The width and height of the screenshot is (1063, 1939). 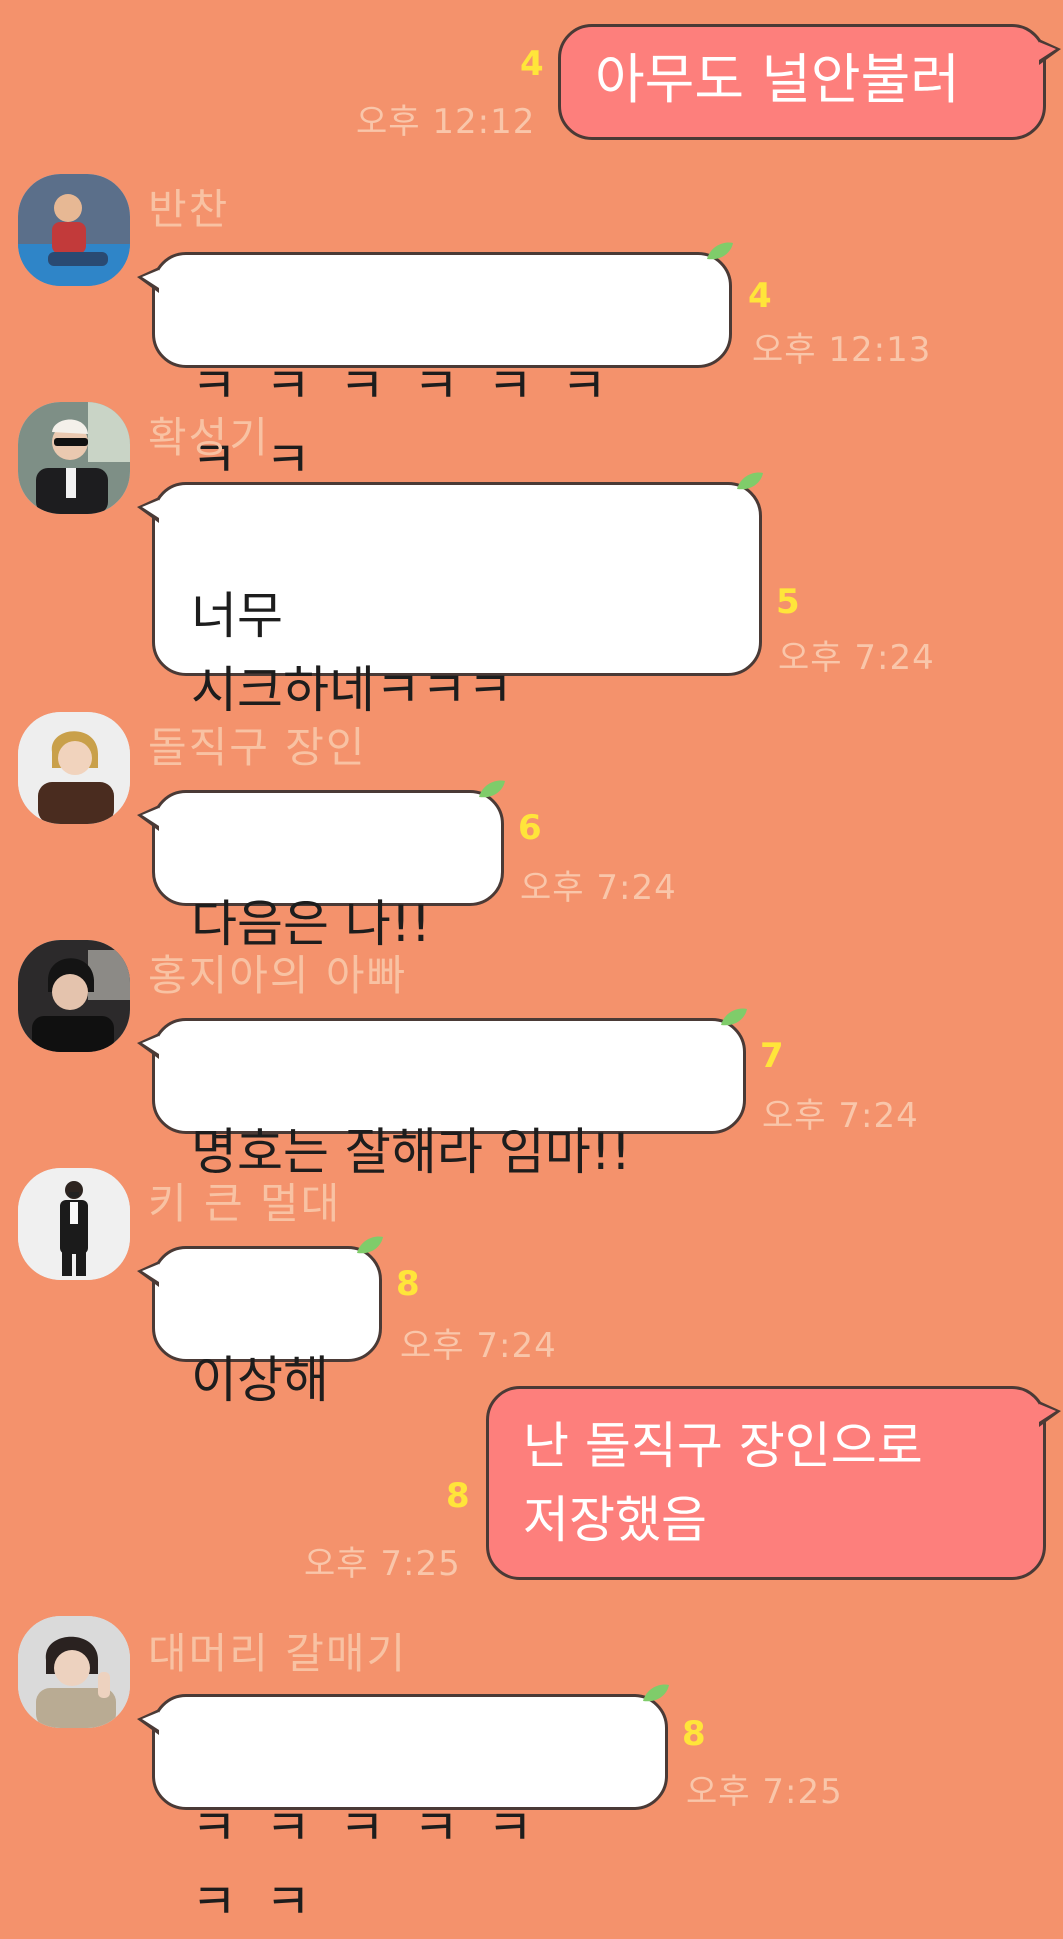 What do you see at coordinates (446, 122) in the screenshot?
I see `message-time: 오후 12:12` at bounding box center [446, 122].